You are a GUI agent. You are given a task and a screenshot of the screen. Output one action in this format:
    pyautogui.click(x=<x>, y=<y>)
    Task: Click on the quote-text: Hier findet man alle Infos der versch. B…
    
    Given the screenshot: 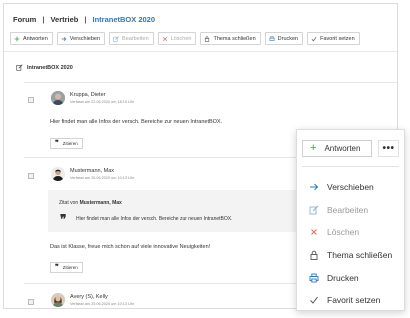 What is the action you would take?
    pyautogui.click(x=154, y=219)
    